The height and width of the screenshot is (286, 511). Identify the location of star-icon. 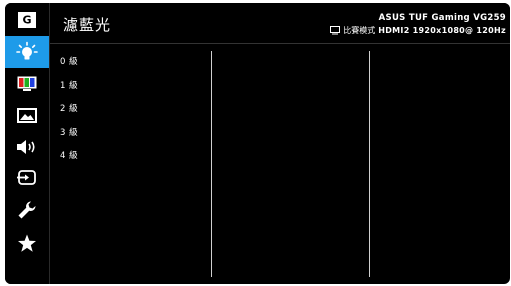
(27, 243).